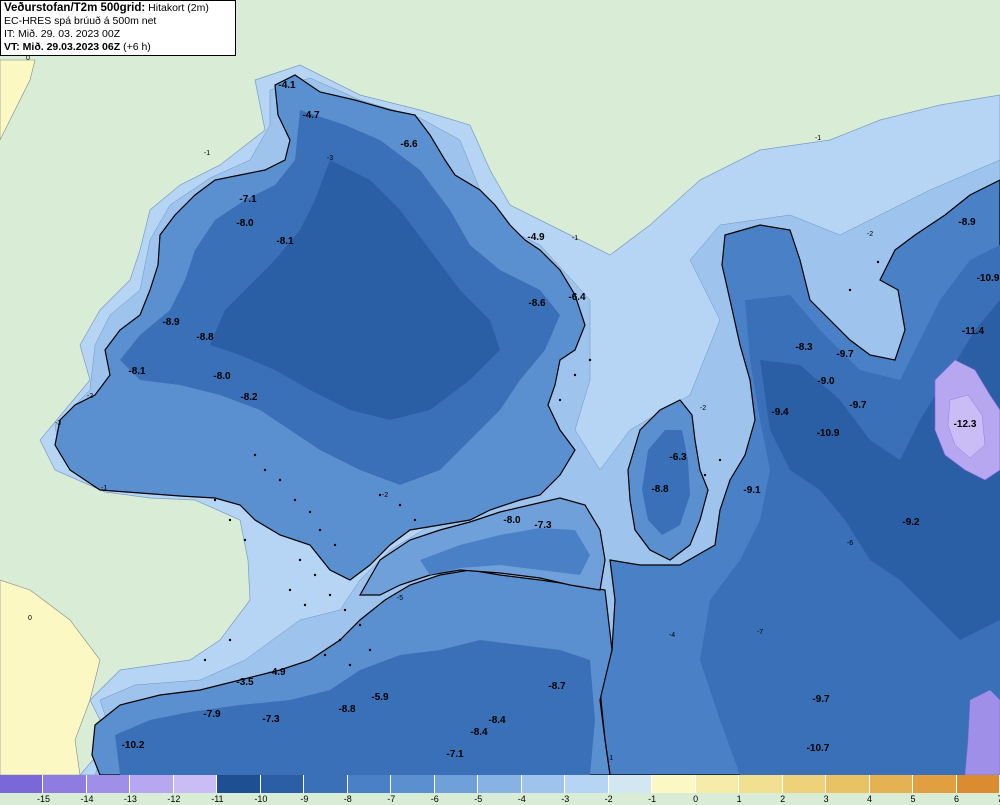 The image size is (1000, 805). What do you see at coordinates (752, 490) in the screenshot?
I see `temperature-label: -9.1` at bounding box center [752, 490].